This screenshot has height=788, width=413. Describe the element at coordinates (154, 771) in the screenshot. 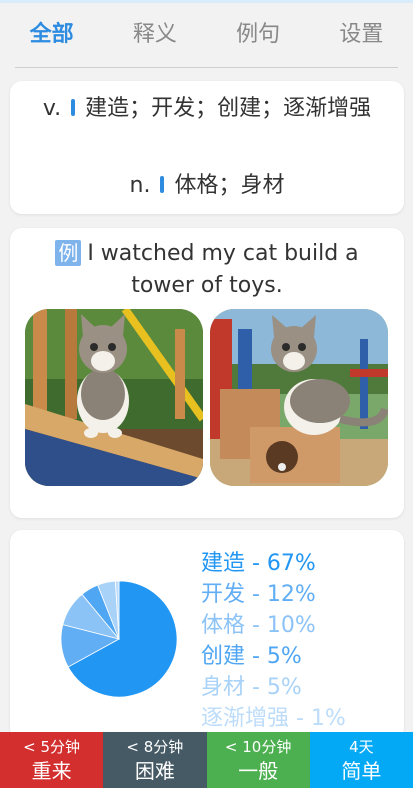

I see `button-label: 困难` at that location.